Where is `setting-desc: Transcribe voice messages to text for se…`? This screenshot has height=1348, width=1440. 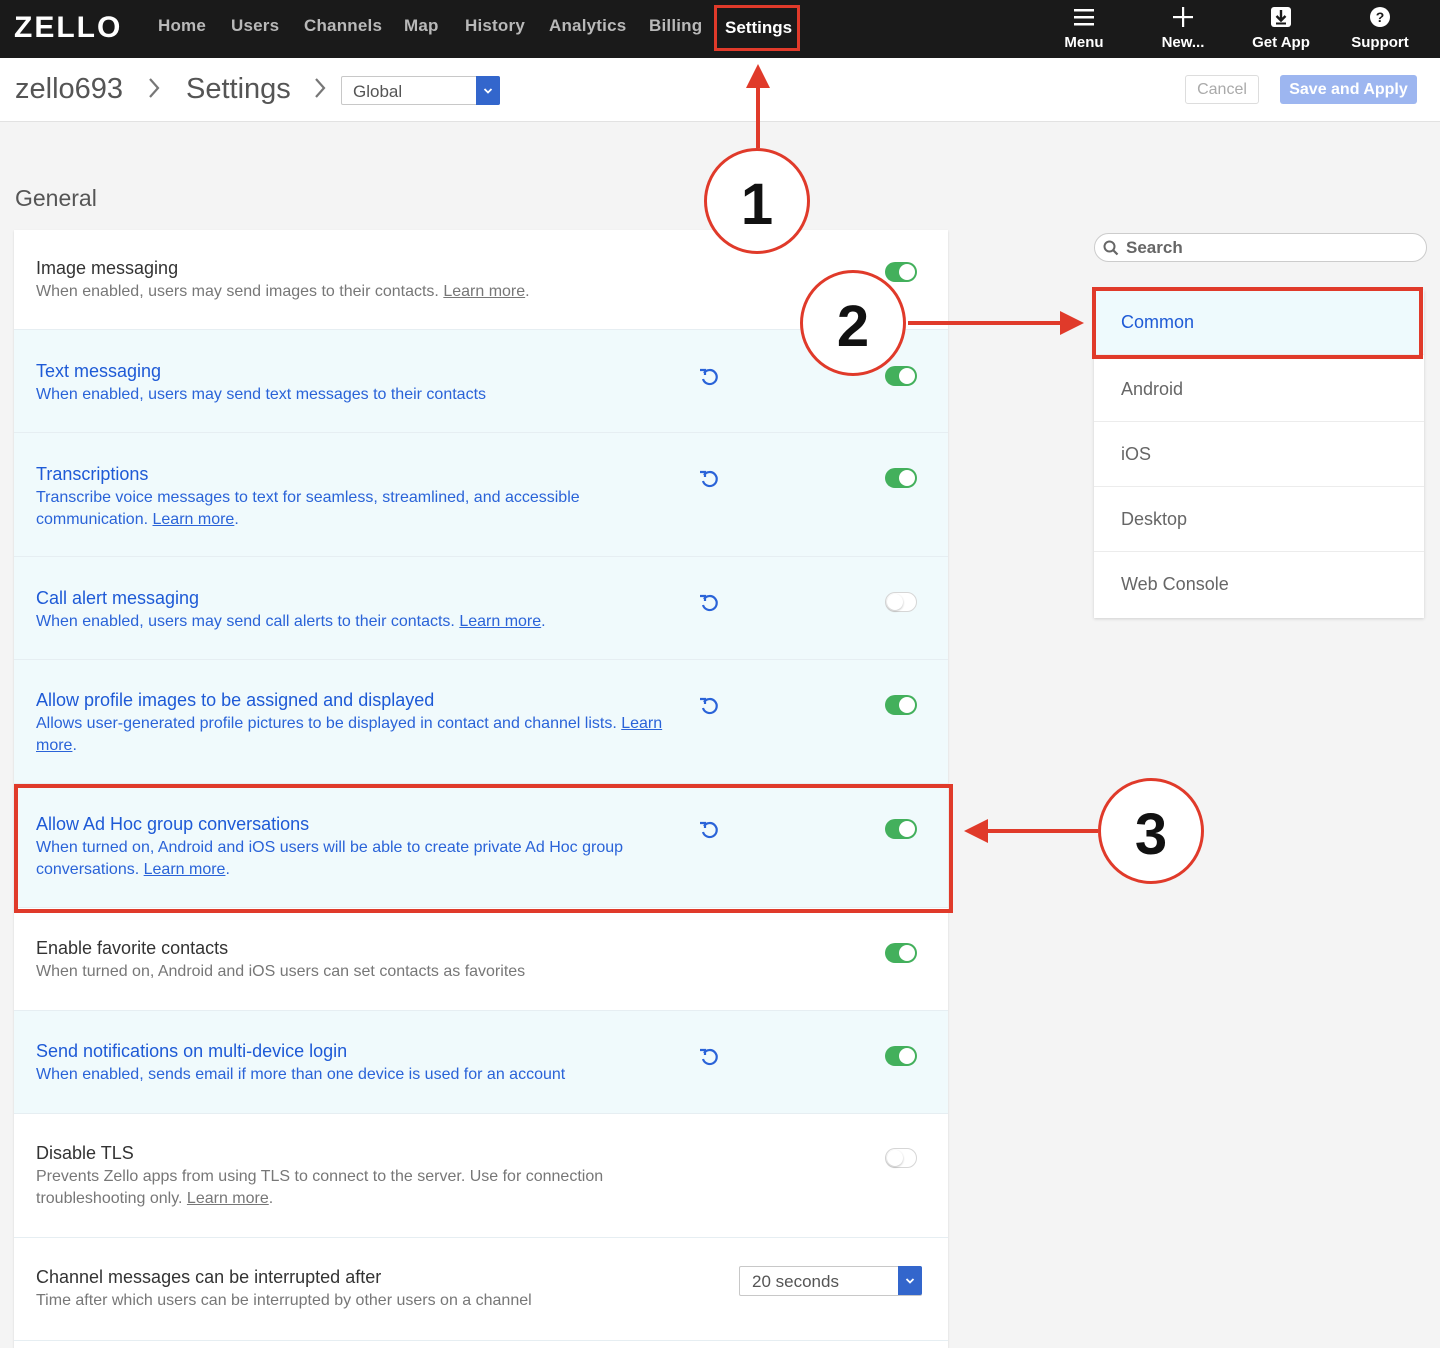 setting-desc: Transcribe voice messages to text for se… is located at coordinates (308, 508).